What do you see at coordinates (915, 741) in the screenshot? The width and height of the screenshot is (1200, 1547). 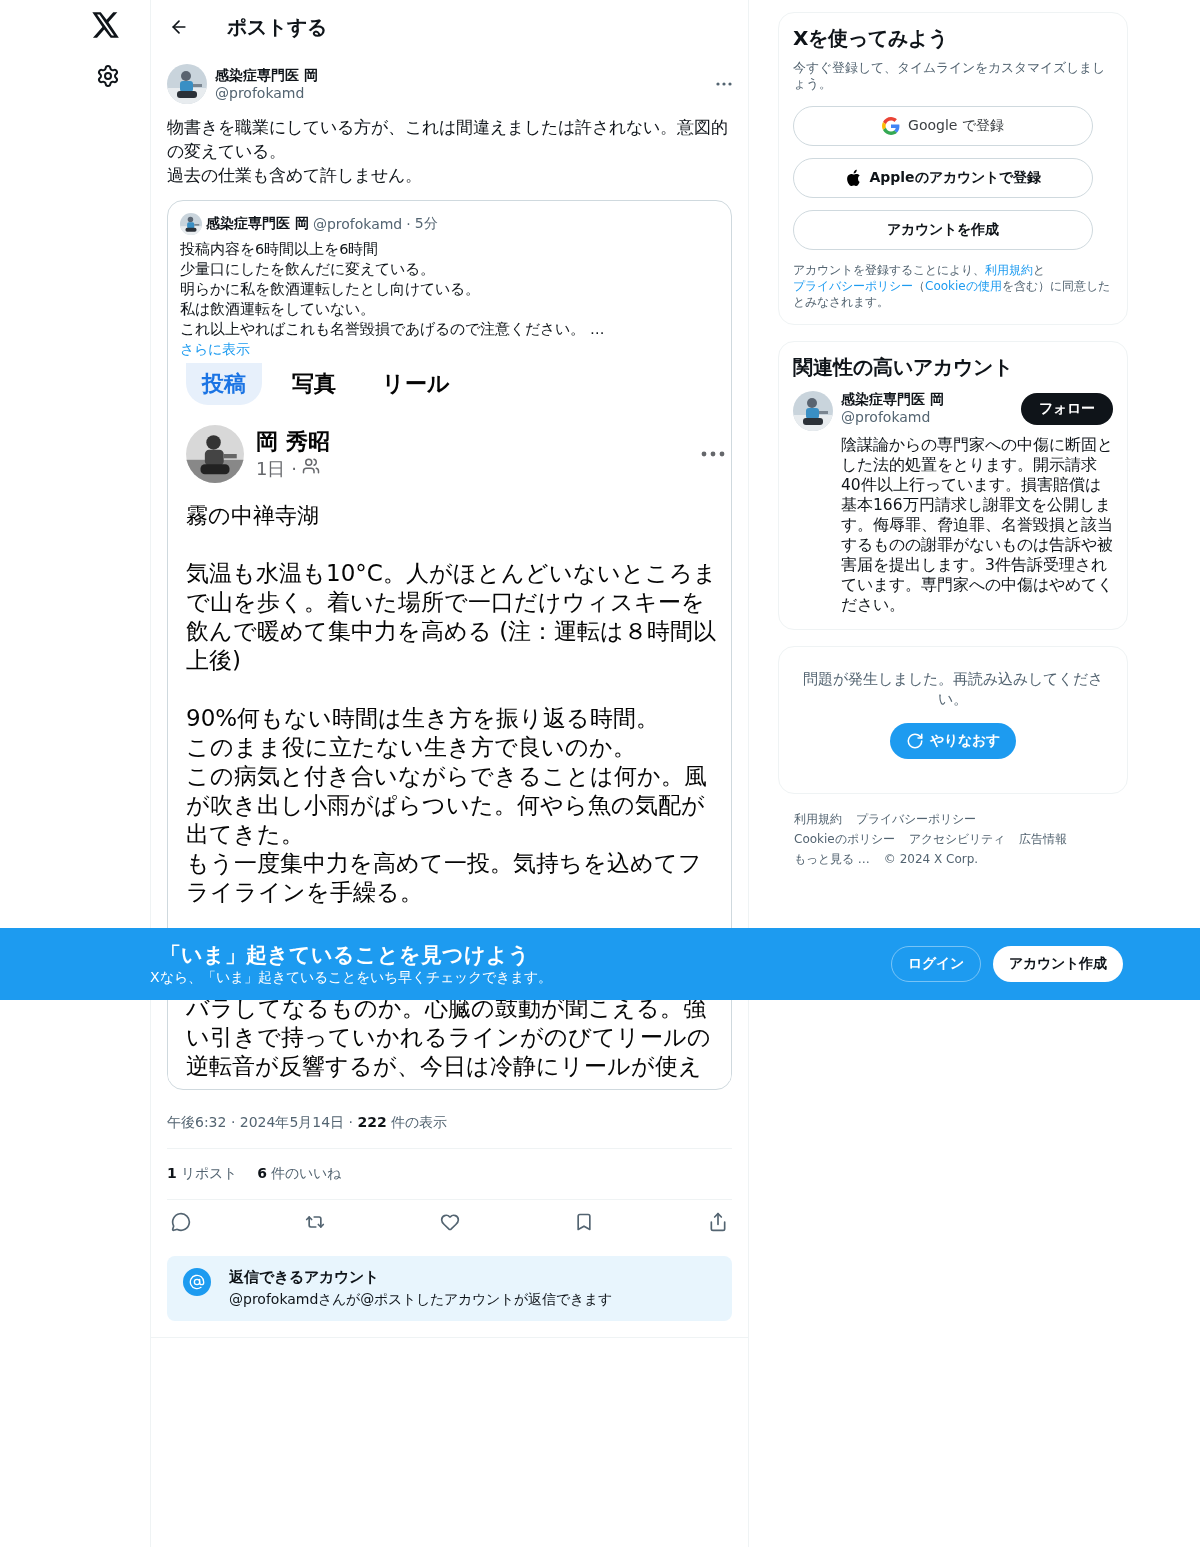 I see `refresh-icon` at bounding box center [915, 741].